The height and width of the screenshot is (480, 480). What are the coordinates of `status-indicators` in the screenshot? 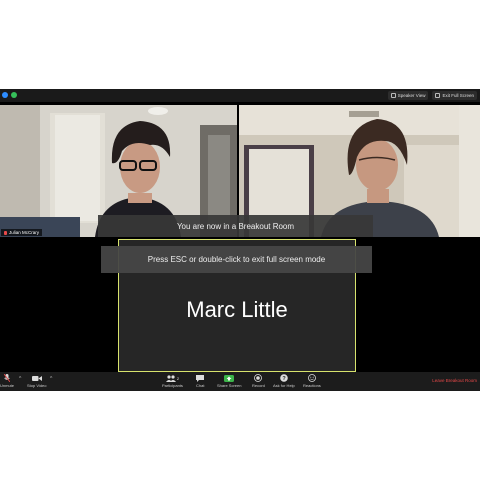 It's located at (9, 95).